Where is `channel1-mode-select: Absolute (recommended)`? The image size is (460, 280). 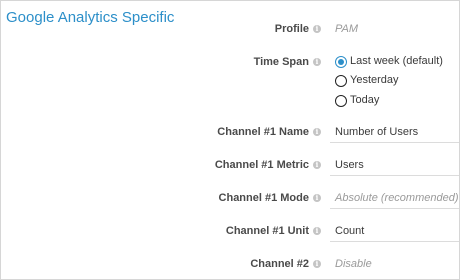 channel1-mode-select: Absolute (recommended) is located at coordinates (397, 198).